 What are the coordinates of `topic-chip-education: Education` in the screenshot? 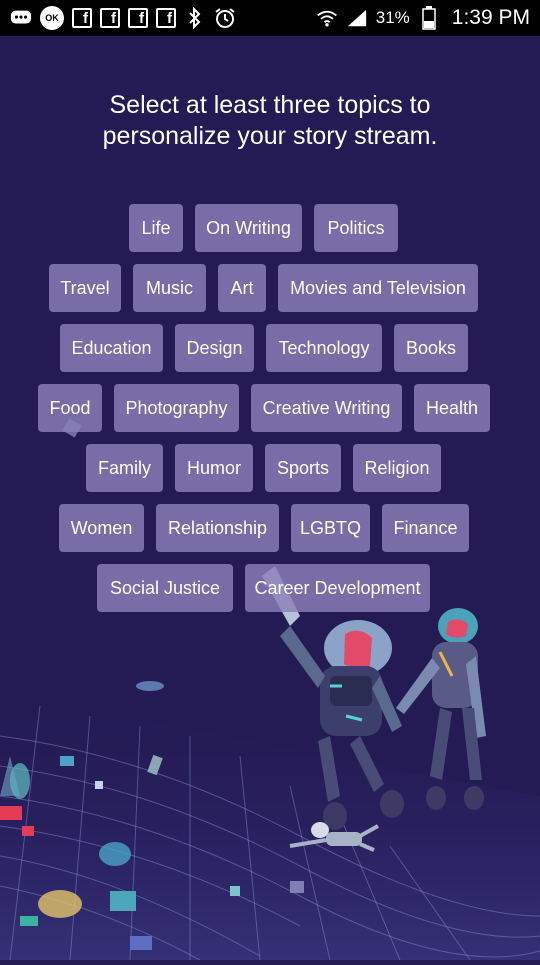 It's located at (111, 348).